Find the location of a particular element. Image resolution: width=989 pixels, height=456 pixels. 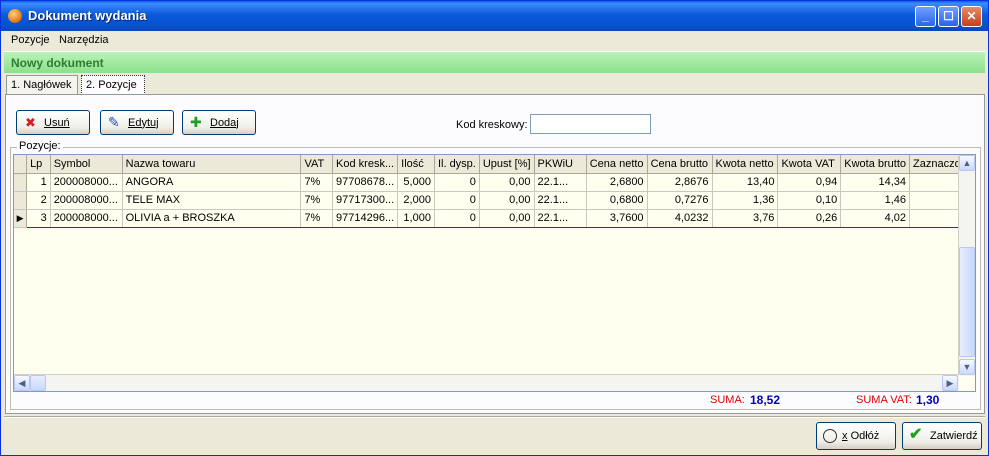

close-icon: ✕ is located at coordinates (971, 16).